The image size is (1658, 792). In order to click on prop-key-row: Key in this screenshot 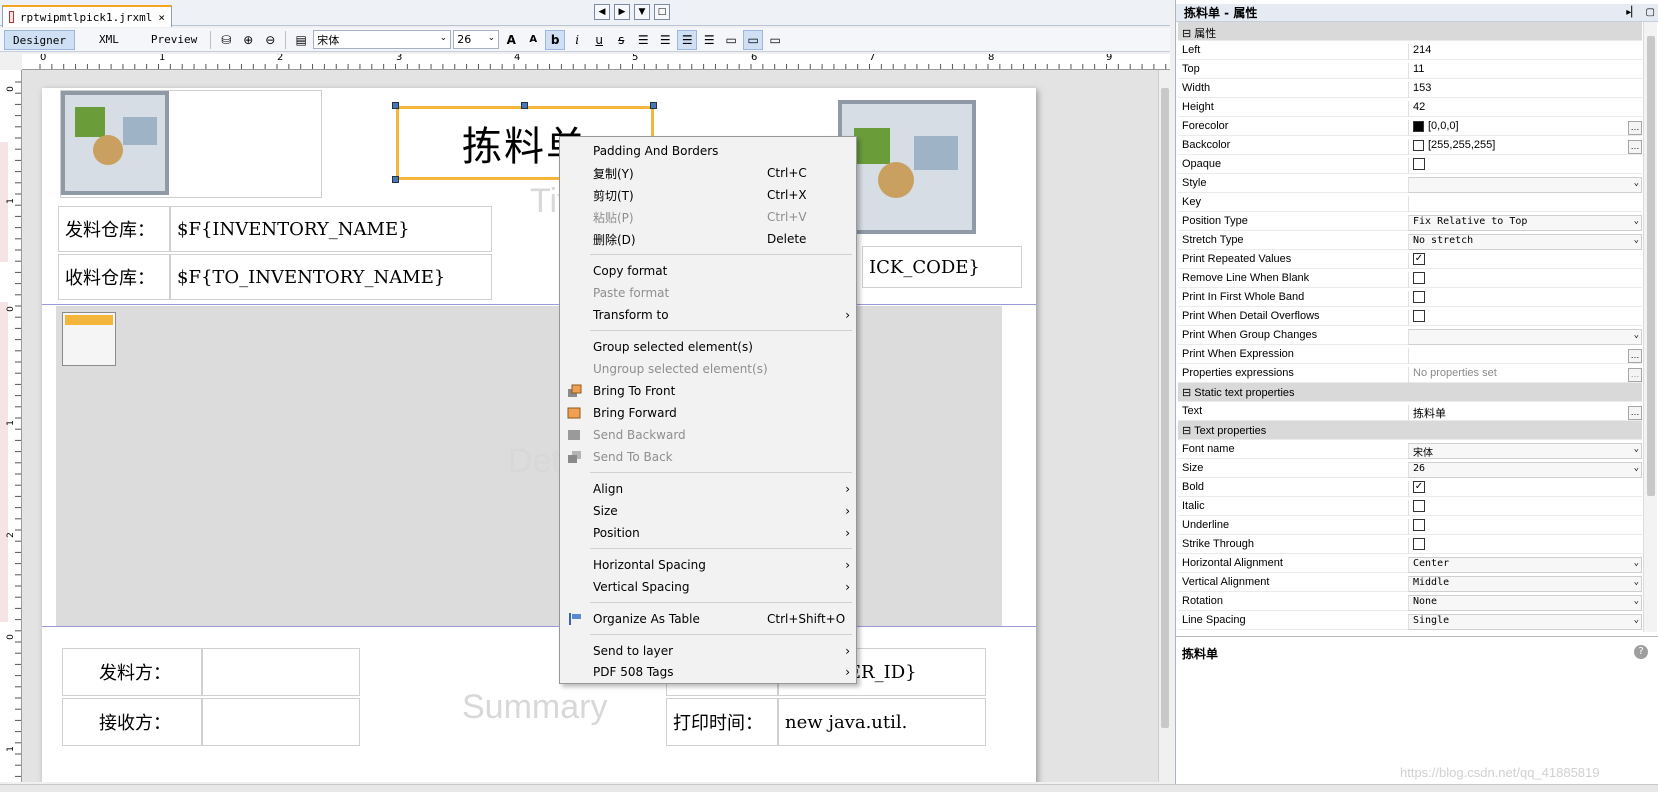, I will do `click(1410, 202)`.